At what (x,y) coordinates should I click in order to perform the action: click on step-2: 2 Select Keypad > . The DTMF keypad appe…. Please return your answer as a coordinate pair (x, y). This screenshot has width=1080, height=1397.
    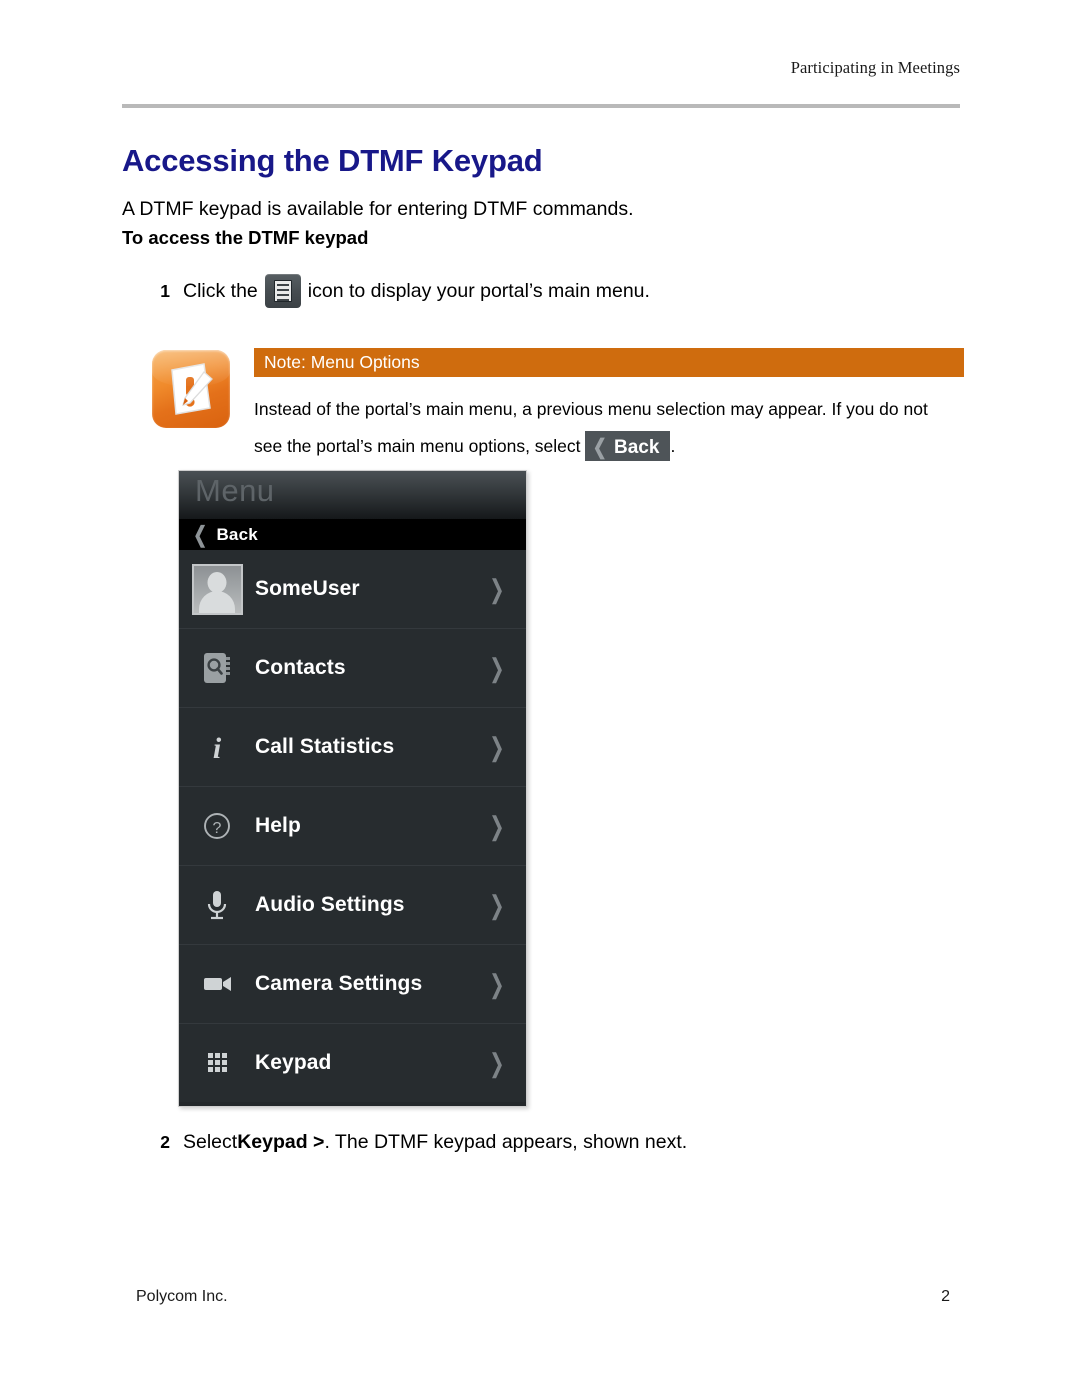
    Looking at the image, I should click on (417, 1142).